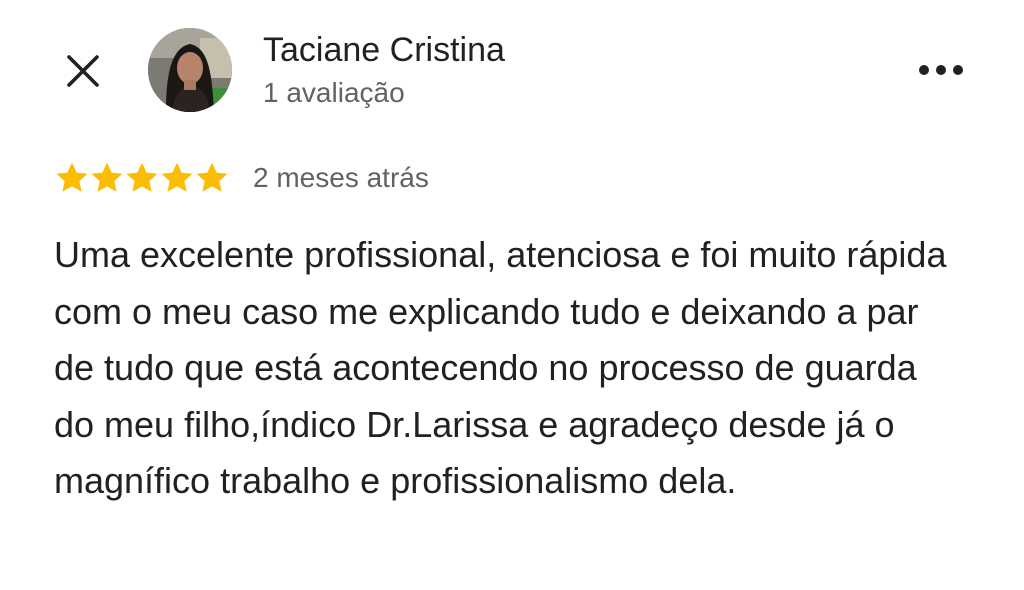 This screenshot has height=590, width=1024. What do you see at coordinates (341, 177) in the screenshot?
I see `review-date: 2 meses atrás` at bounding box center [341, 177].